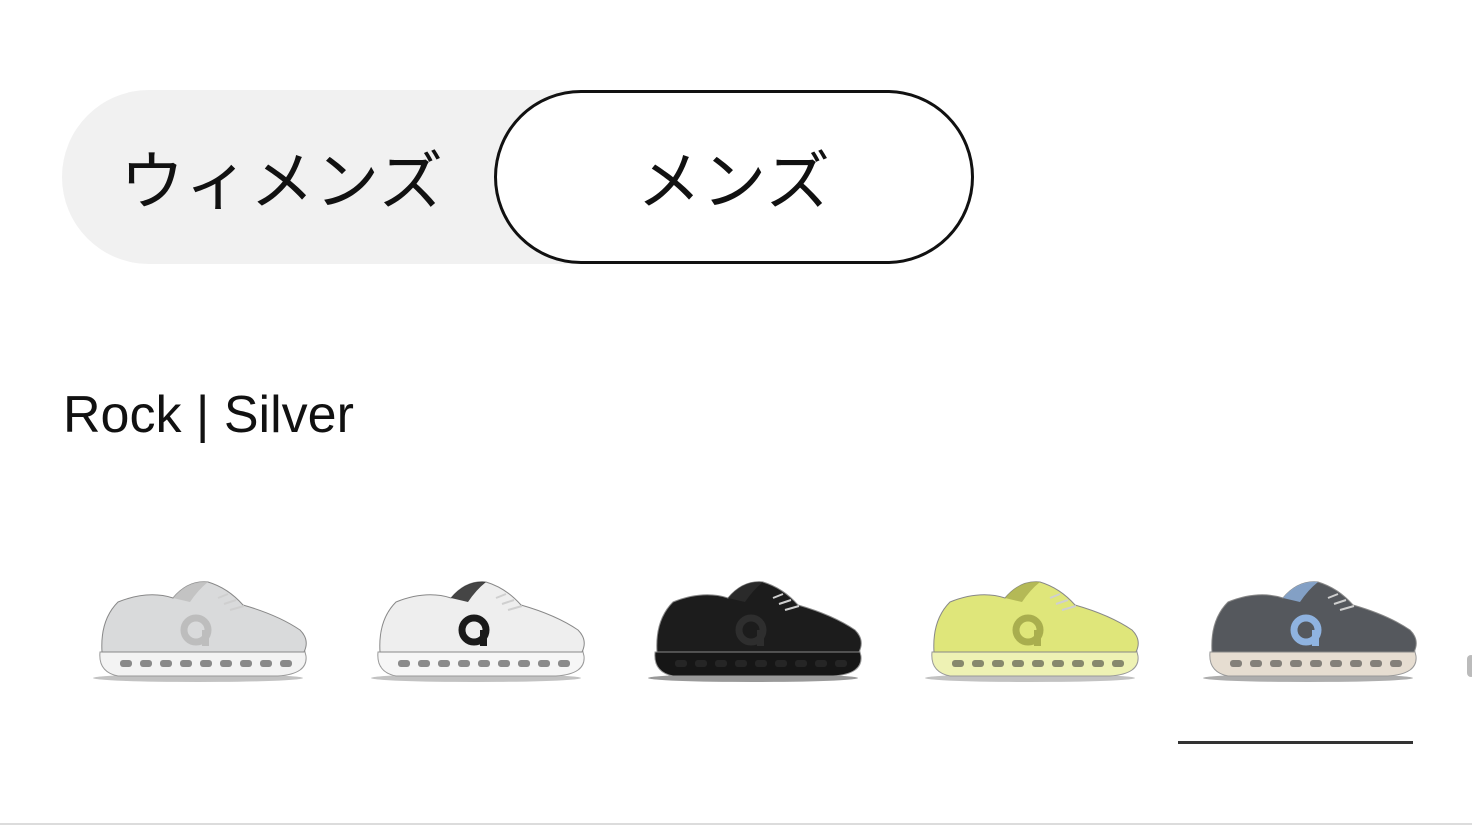  I want to click on selected-color-name: Rock | Silver, so click(208, 415).